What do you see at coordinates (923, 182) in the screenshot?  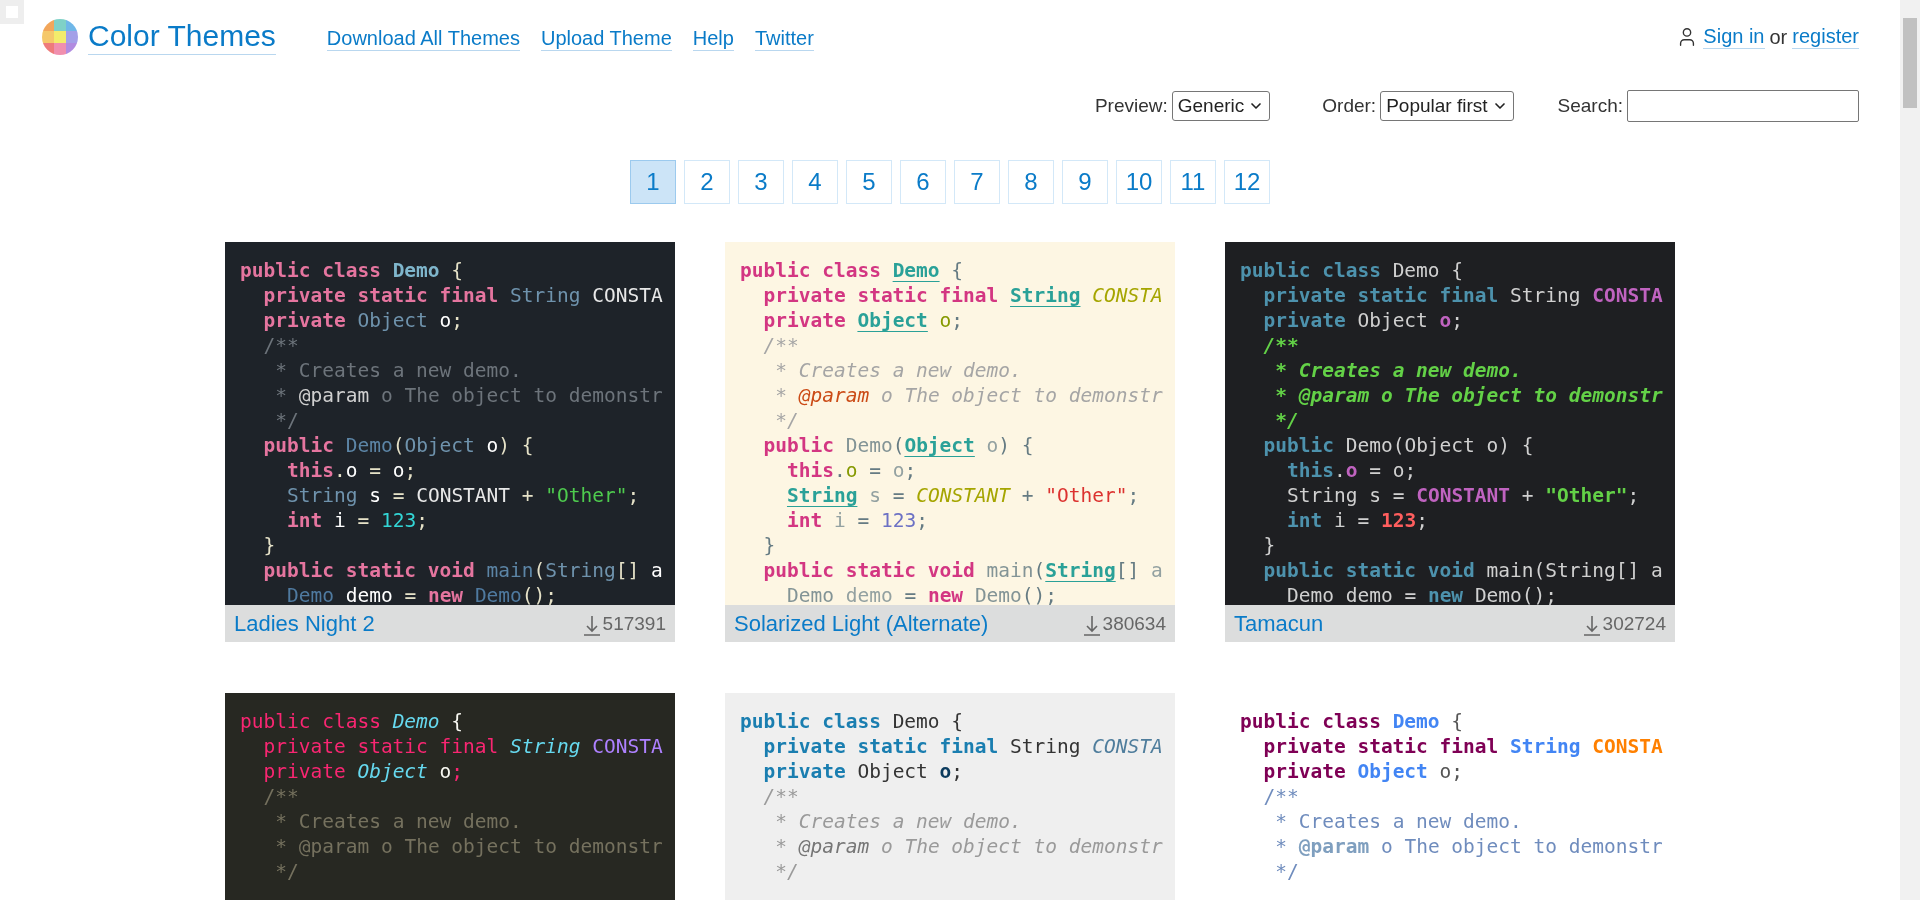 I see `page-button: 6` at bounding box center [923, 182].